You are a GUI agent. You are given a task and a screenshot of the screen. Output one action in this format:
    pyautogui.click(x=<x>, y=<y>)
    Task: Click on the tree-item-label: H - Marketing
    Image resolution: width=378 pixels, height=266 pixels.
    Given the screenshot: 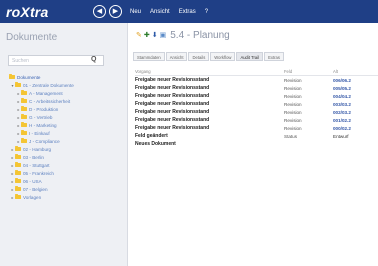 What is the action you would take?
    pyautogui.click(x=43, y=125)
    